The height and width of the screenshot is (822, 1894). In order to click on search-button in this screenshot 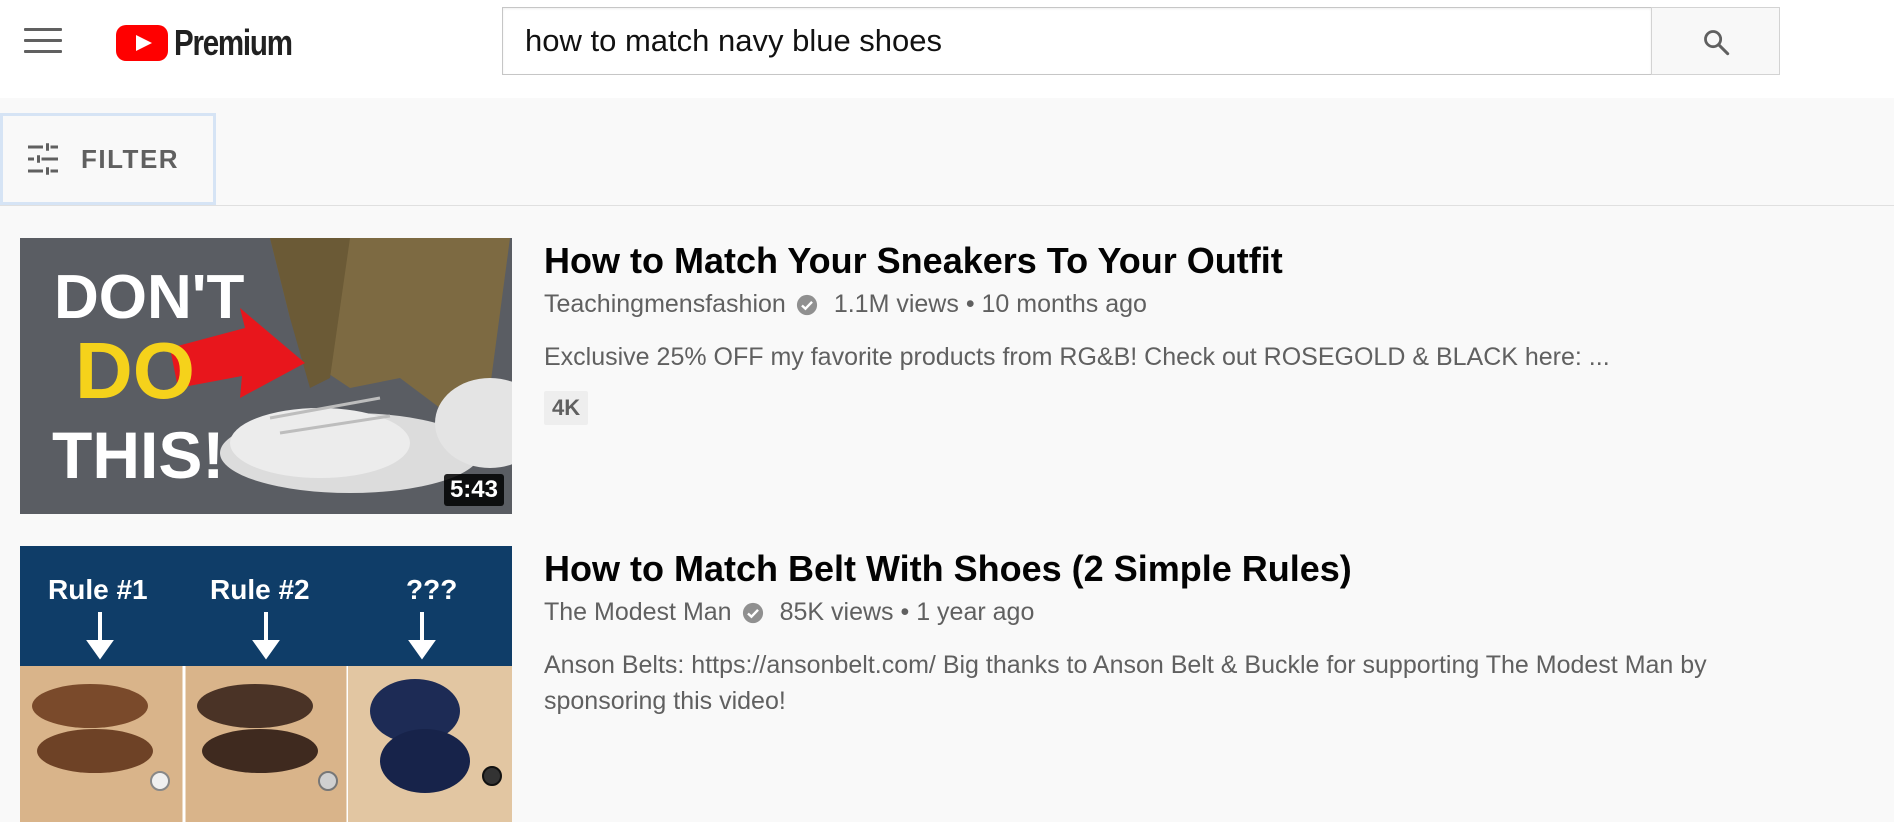, I will do `click(1715, 41)`.